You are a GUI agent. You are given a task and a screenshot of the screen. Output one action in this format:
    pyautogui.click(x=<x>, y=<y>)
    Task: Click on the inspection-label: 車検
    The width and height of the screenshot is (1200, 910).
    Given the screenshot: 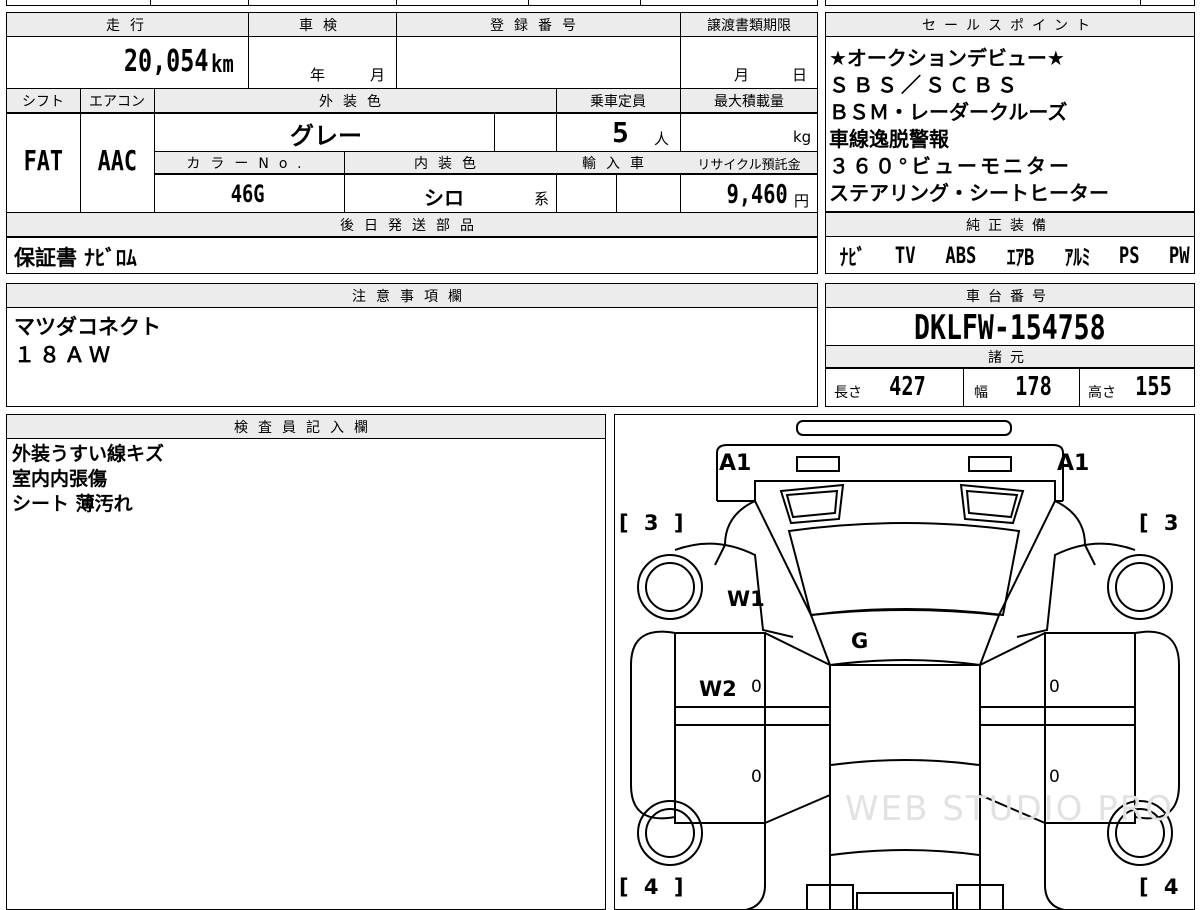 What is the action you would take?
    pyautogui.click(x=323, y=26)
    